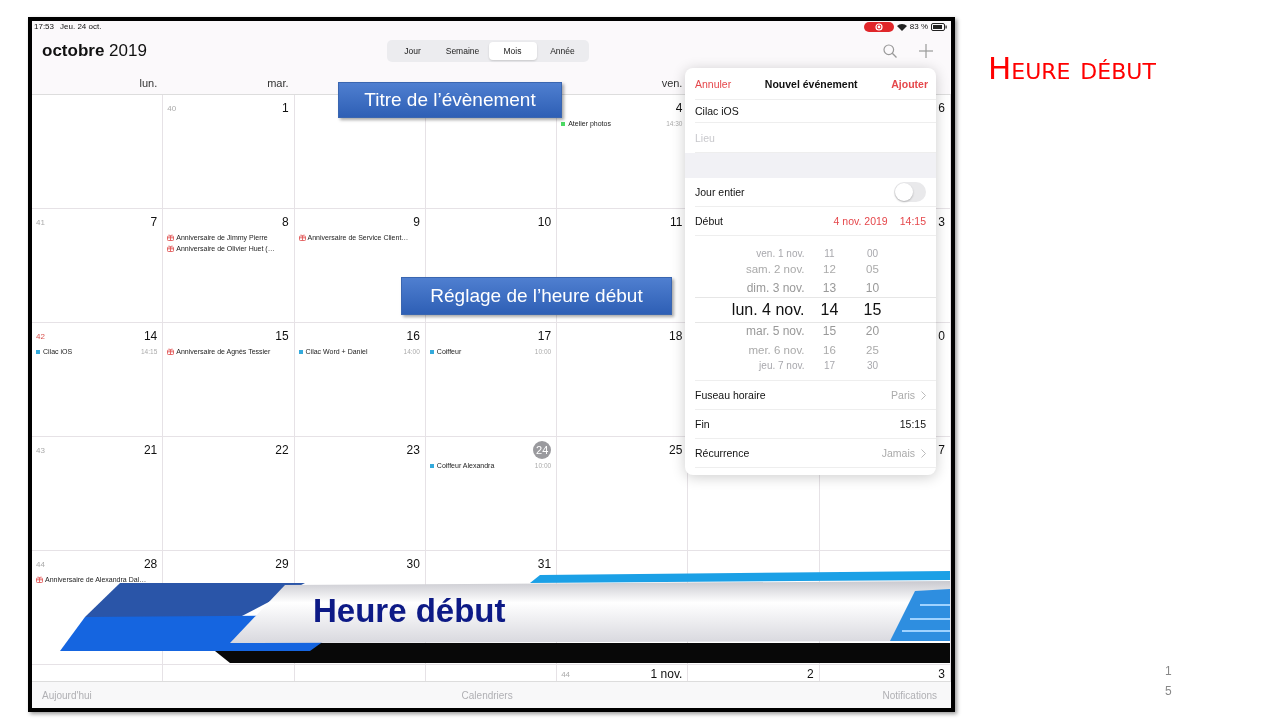 The image size is (1284, 719). I want to click on day-number: 14, so click(150, 336).